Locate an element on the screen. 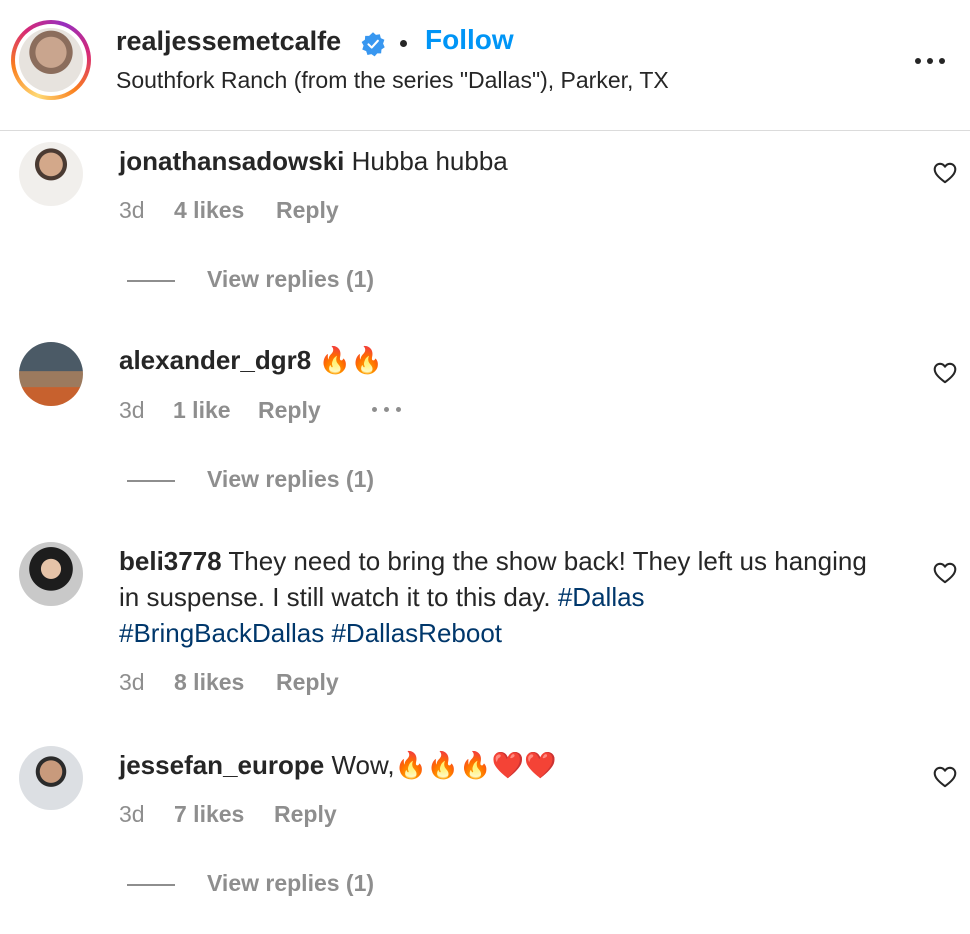 This screenshot has width=970, height=934. comment-username: alexander_dgr8 is located at coordinates (215, 360).